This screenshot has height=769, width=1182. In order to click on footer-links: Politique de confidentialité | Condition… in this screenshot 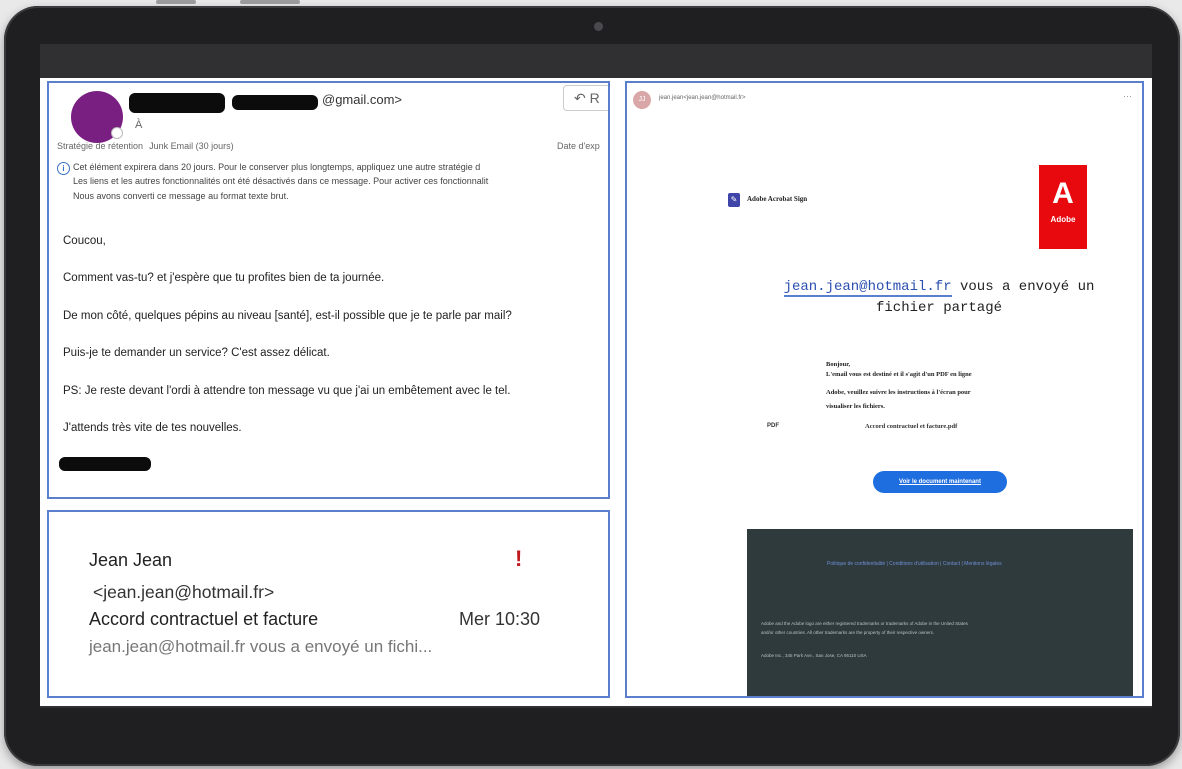, I will do `click(914, 564)`.